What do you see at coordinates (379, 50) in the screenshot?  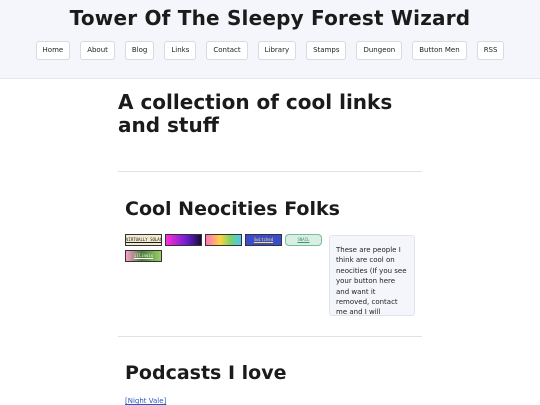 I see `nav-dungeon: Dungeon` at bounding box center [379, 50].